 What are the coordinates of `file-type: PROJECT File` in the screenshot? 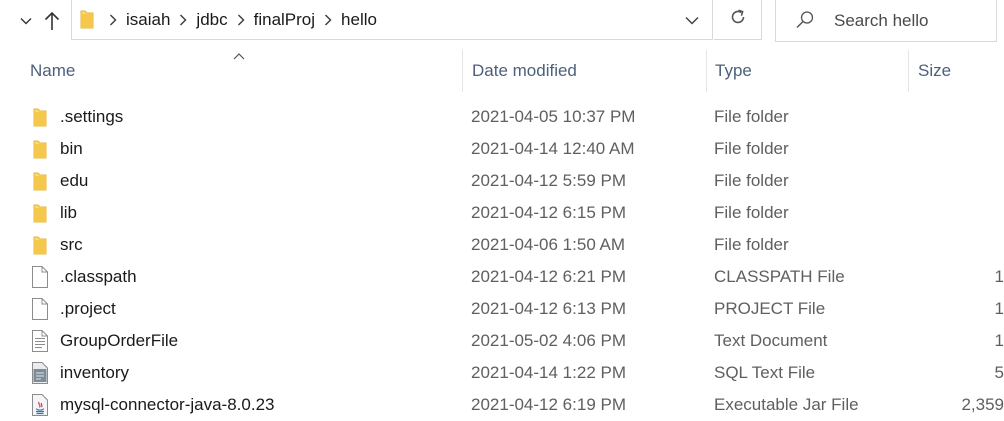 It's located at (770, 308).